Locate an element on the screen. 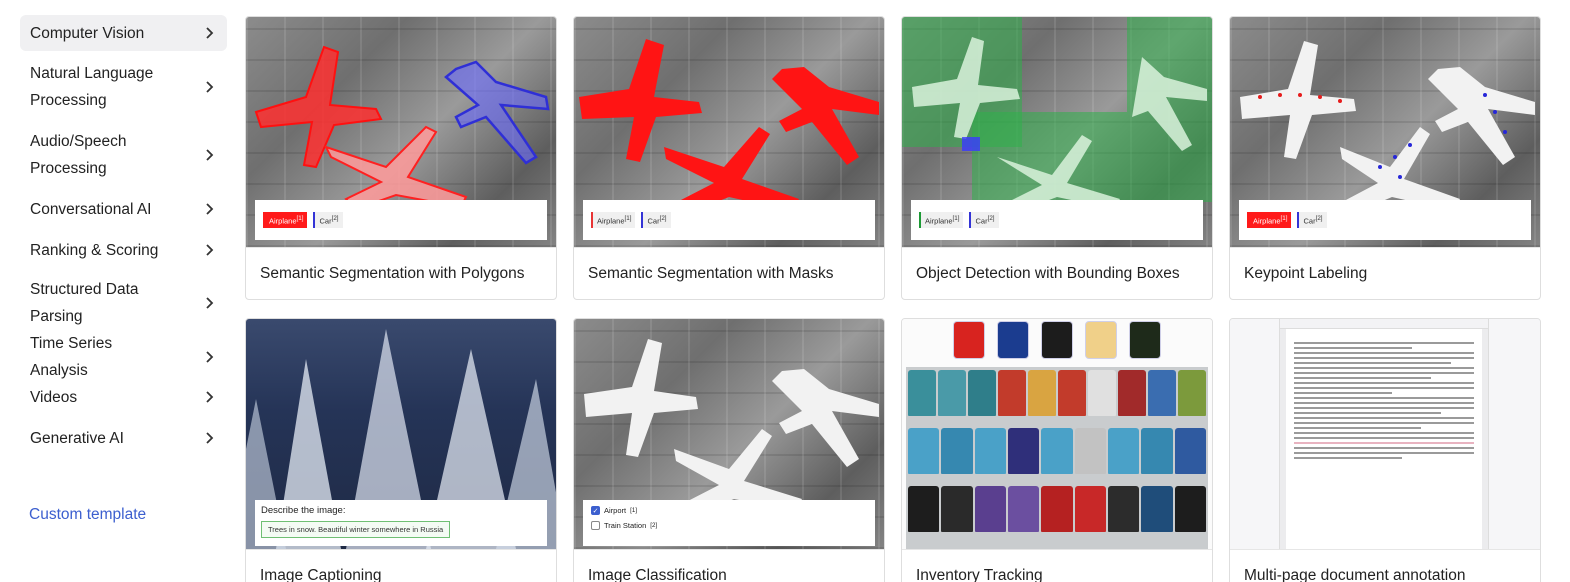 Image resolution: width=1570 pixels, height=582 pixels. sidebar-item-label: Time Series Analysis is located at coordinates (71, 357).